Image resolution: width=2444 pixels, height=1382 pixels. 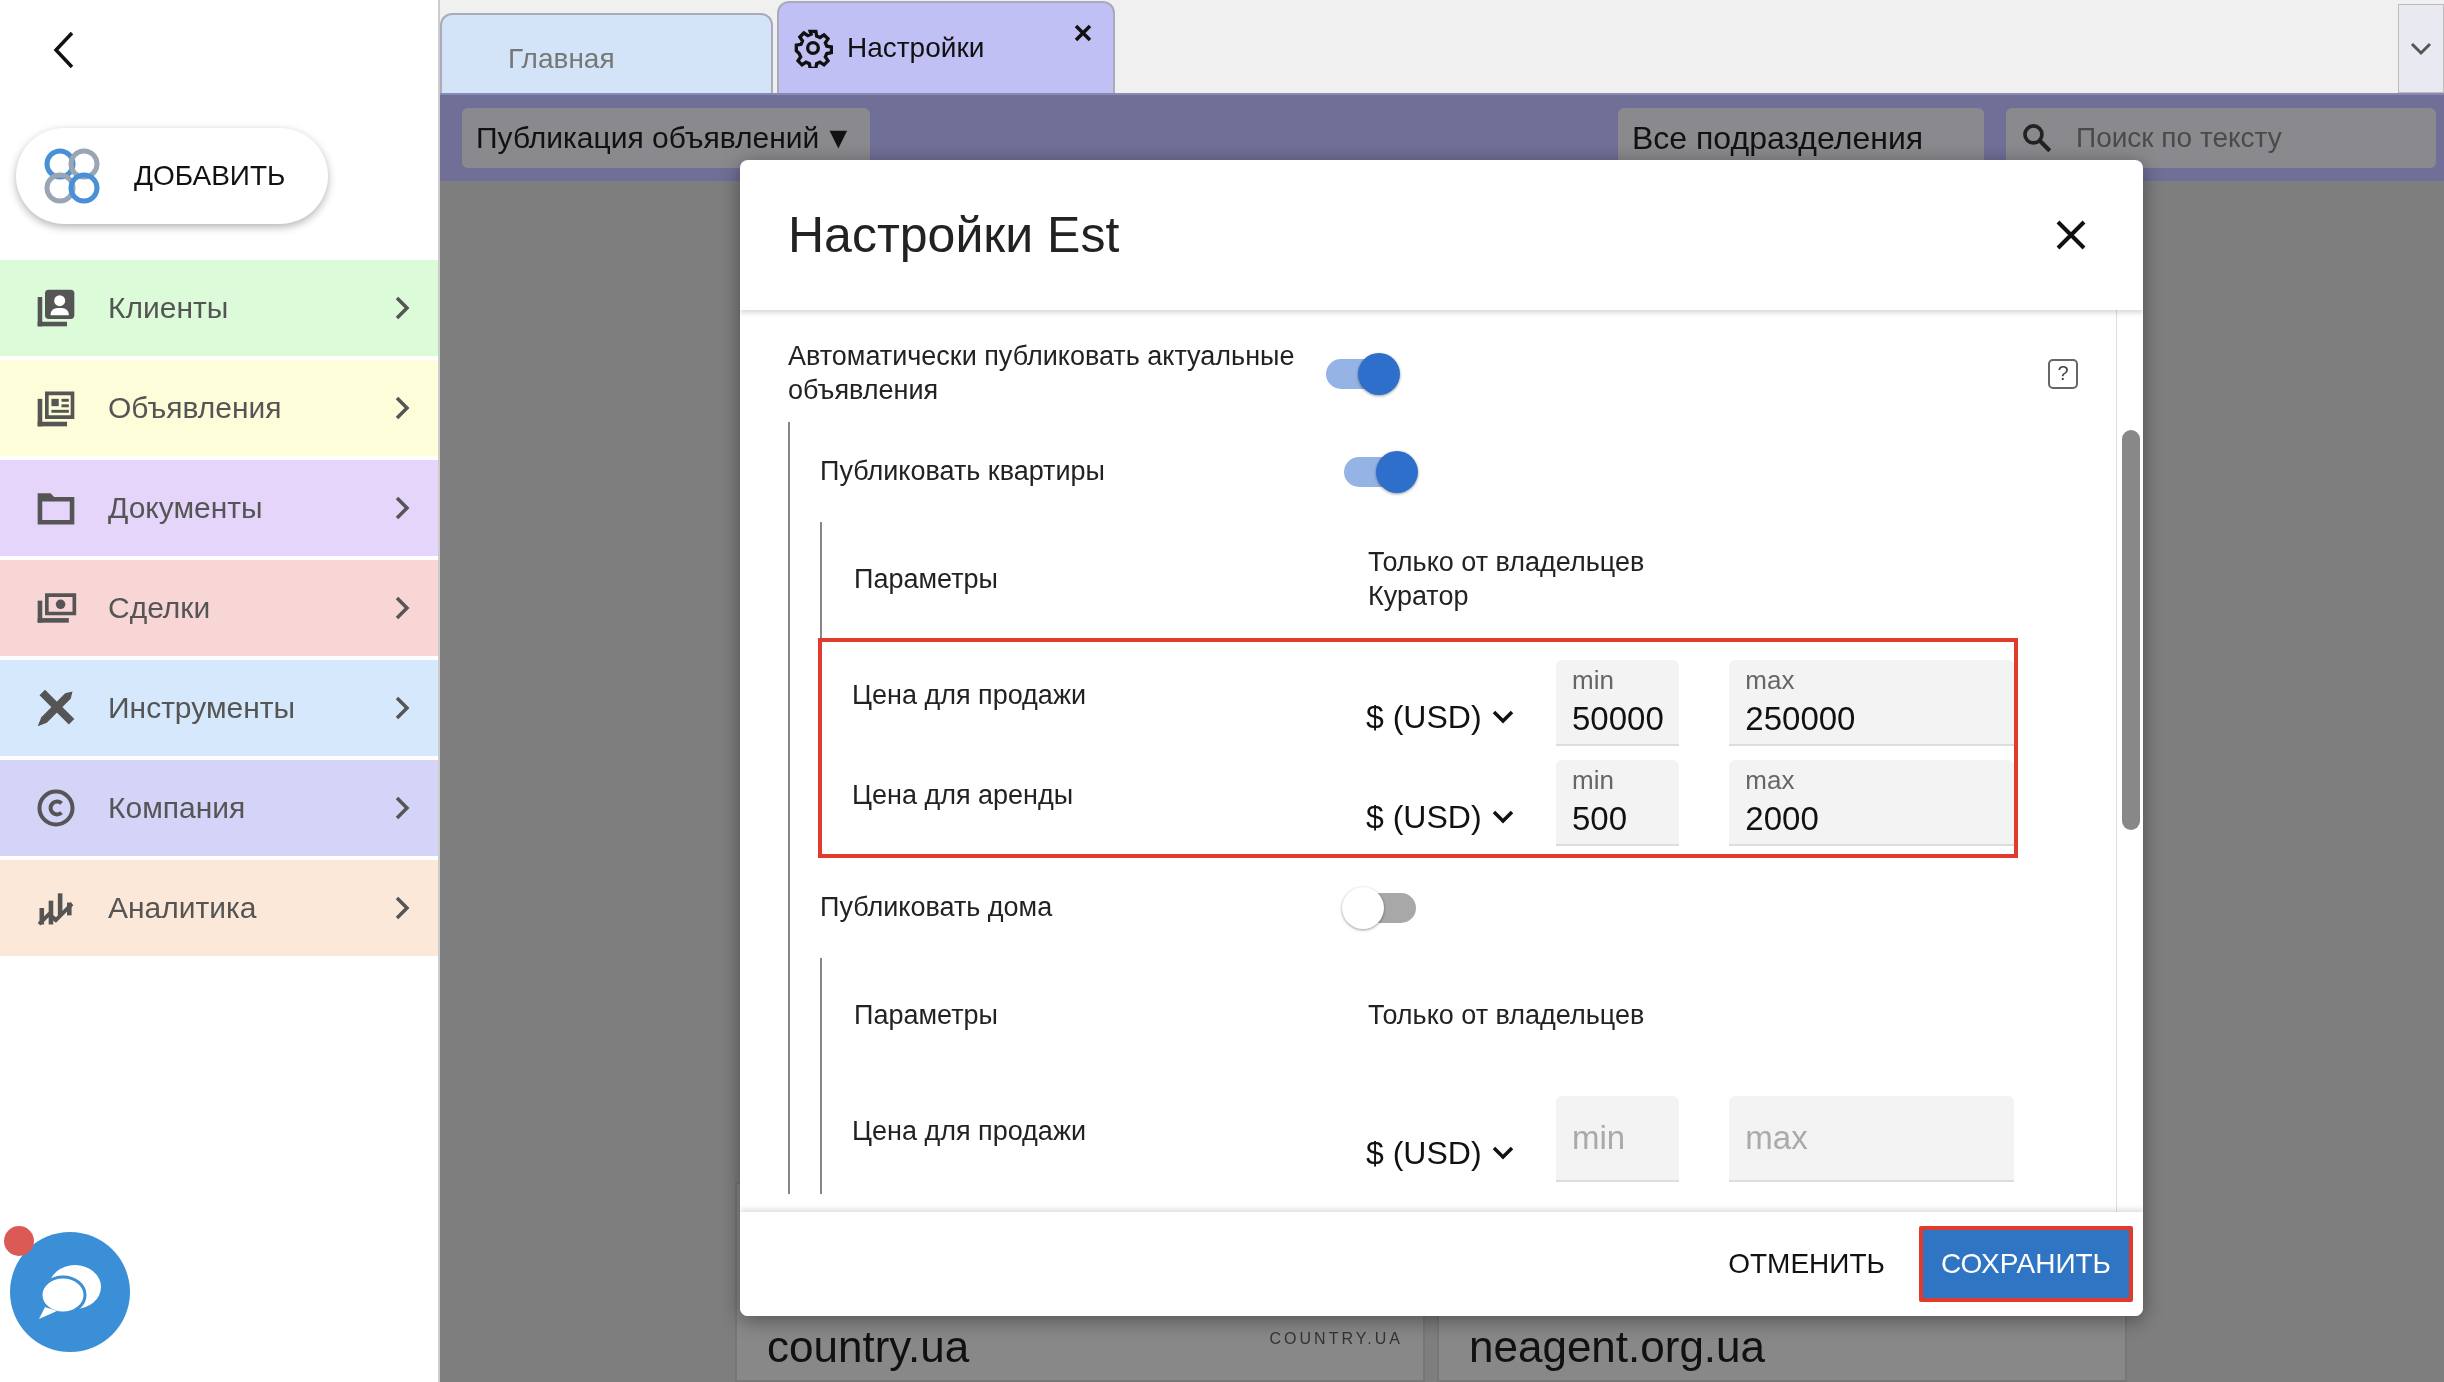 I want to click on price-label: Цена для аренды, so click(x=963, y=795).